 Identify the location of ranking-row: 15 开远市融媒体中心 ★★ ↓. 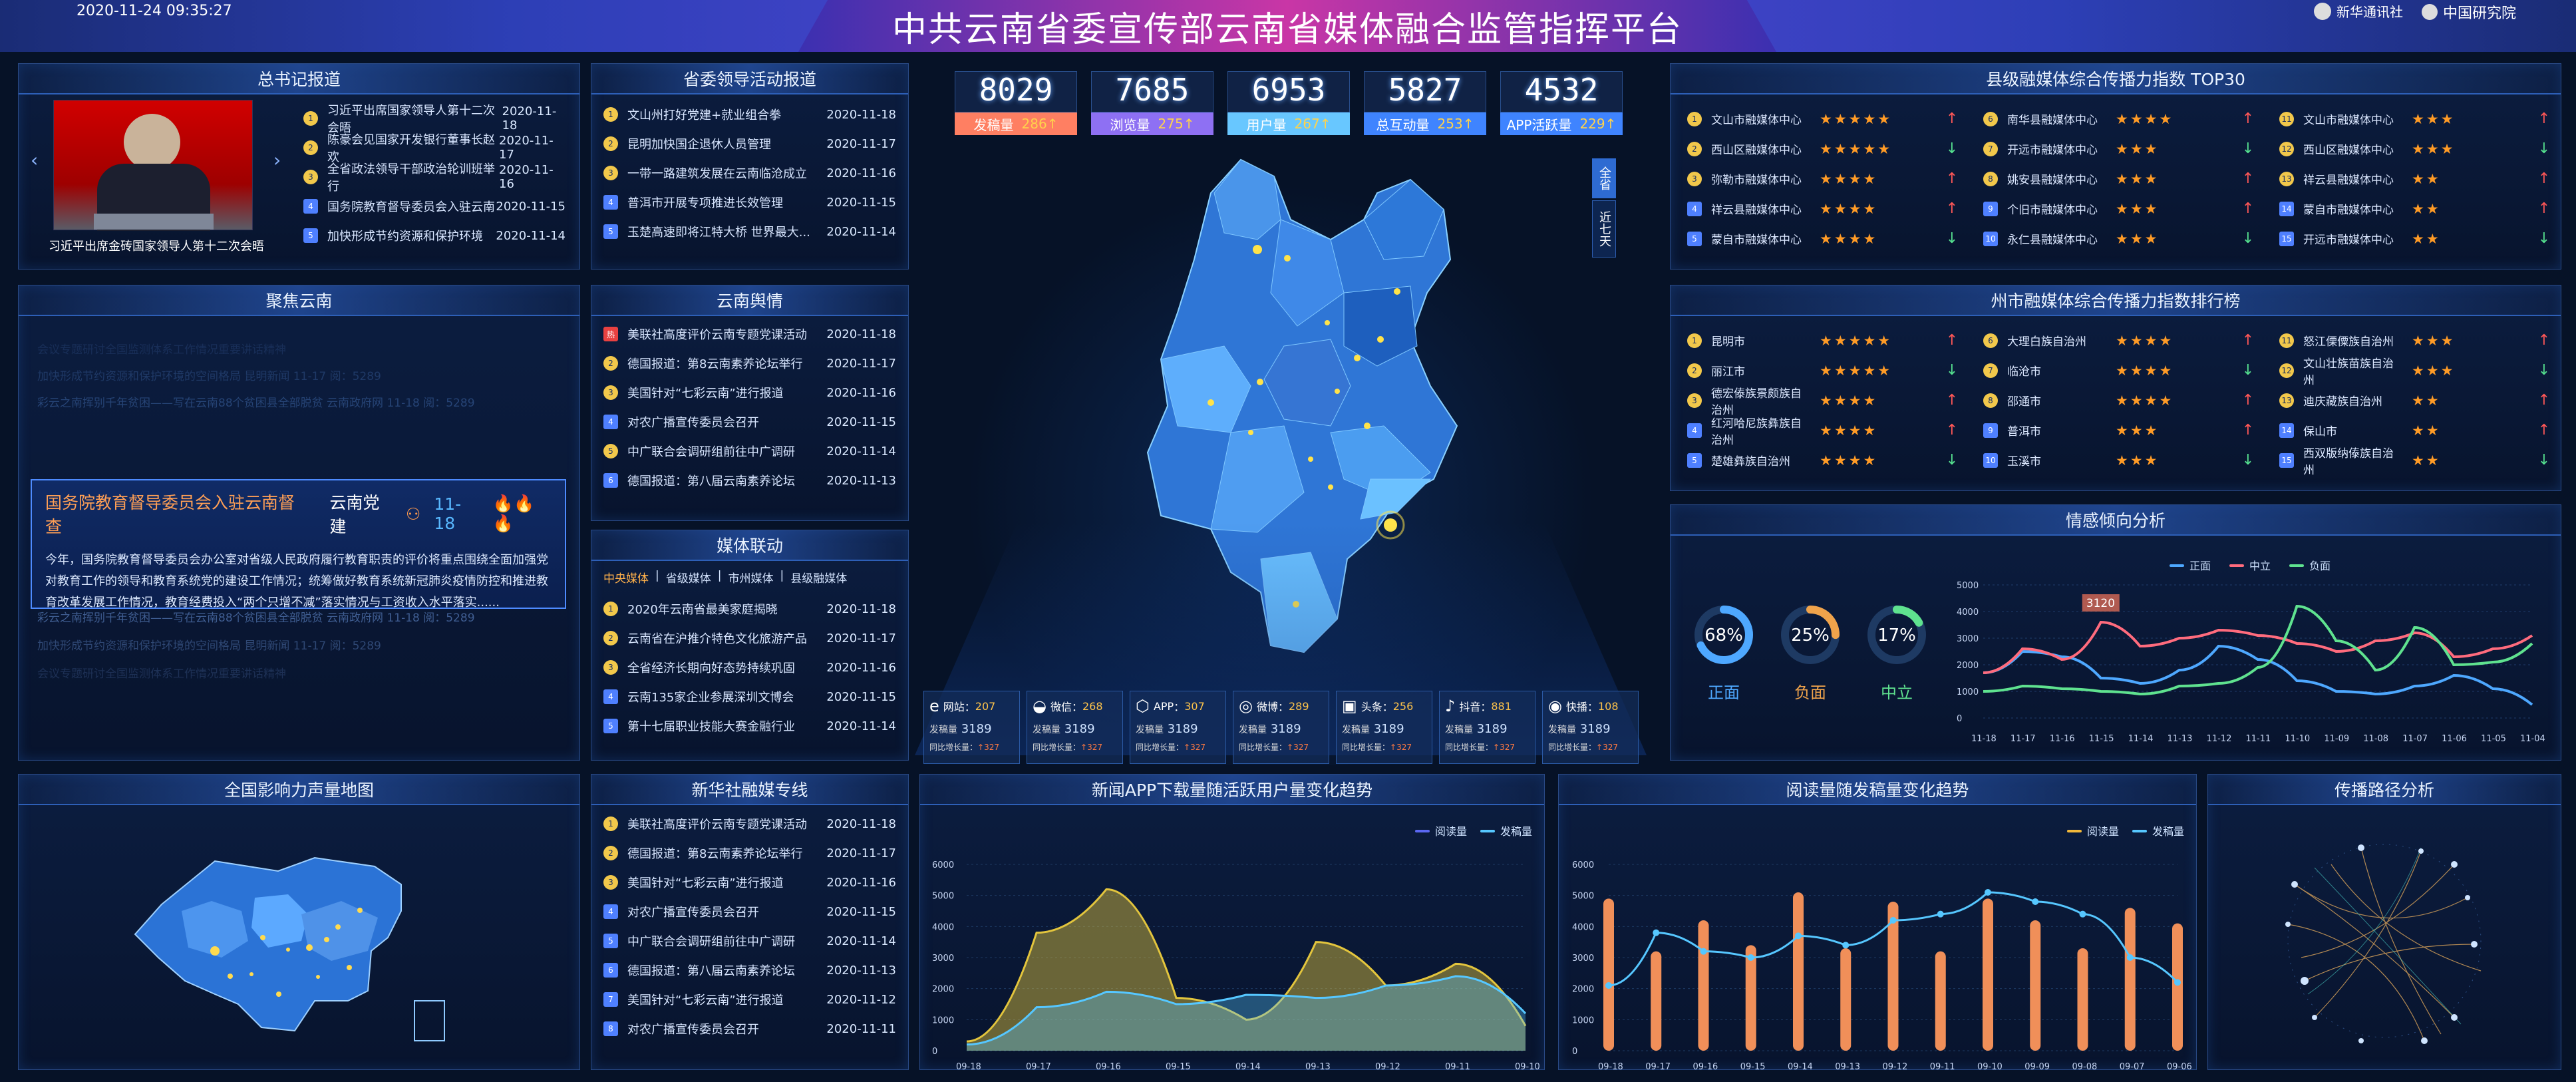
(2415, 239).